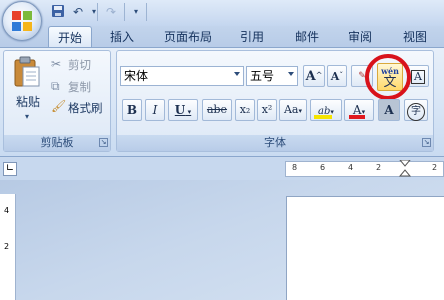  What do you see at coordinates (70, 37) in the screenshot?
I see `tab-home: 开始` at bounding box center [70, 37].